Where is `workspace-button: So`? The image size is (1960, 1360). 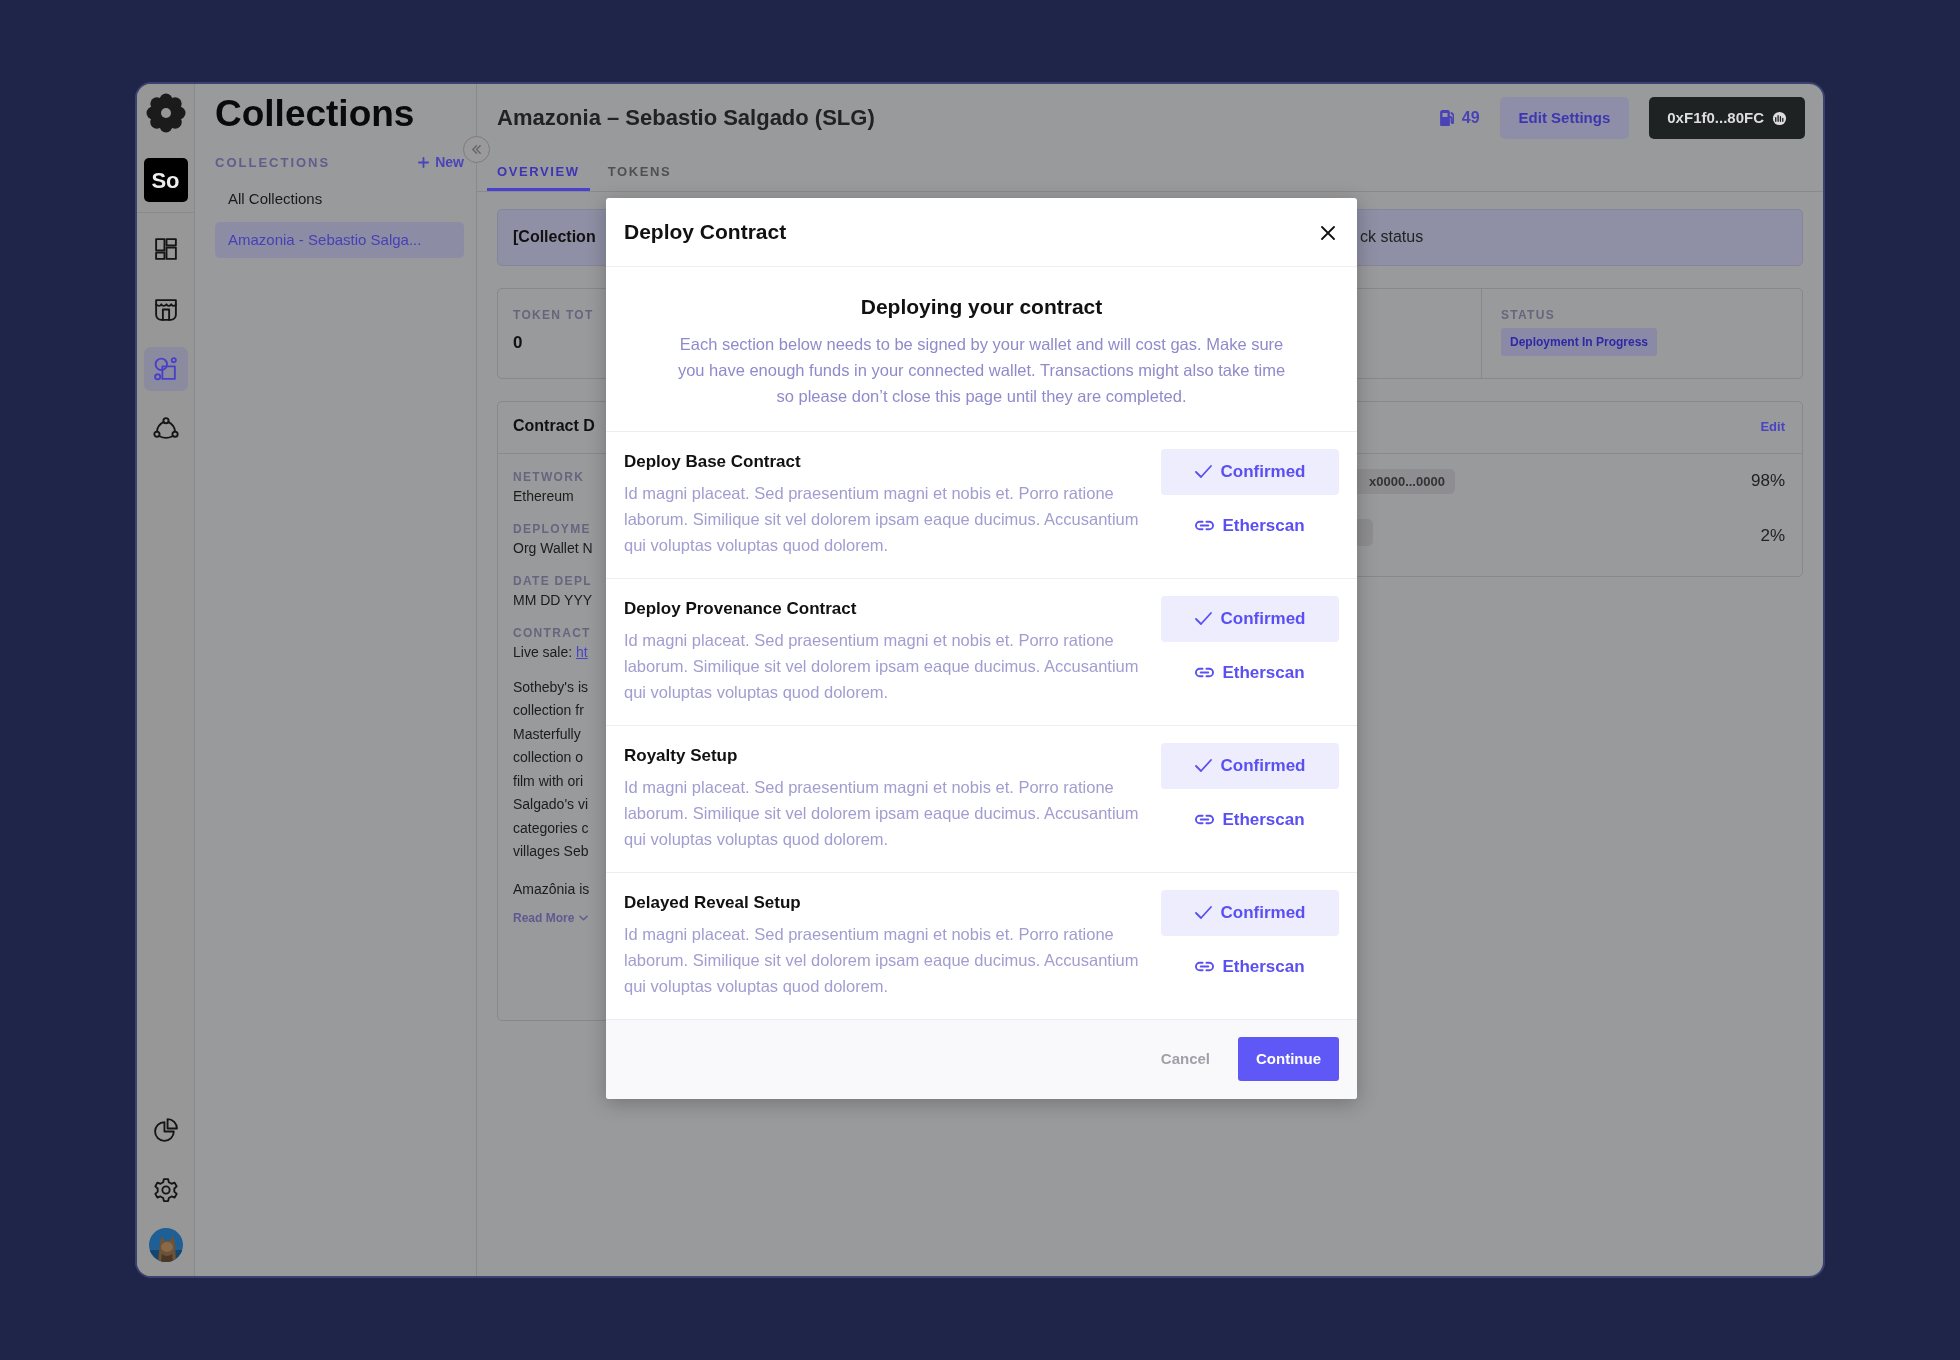 workspace-button: So is located at coordinates (165, 180).